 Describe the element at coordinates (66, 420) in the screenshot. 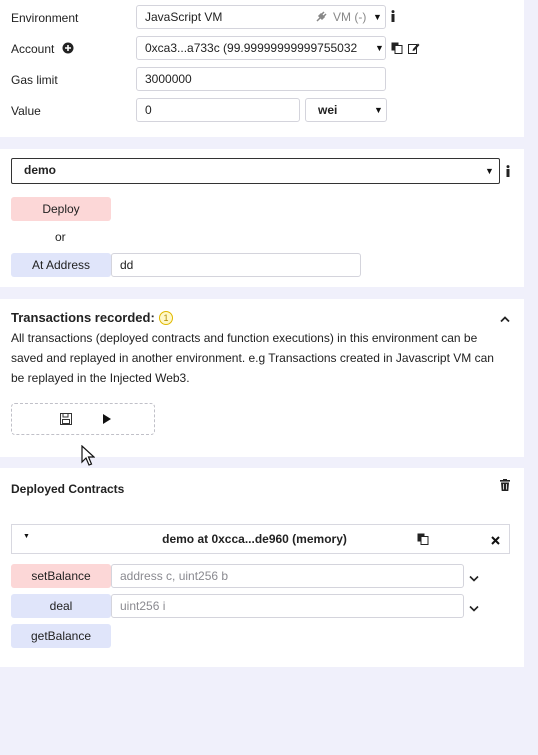

I see `save-icon` at that location.